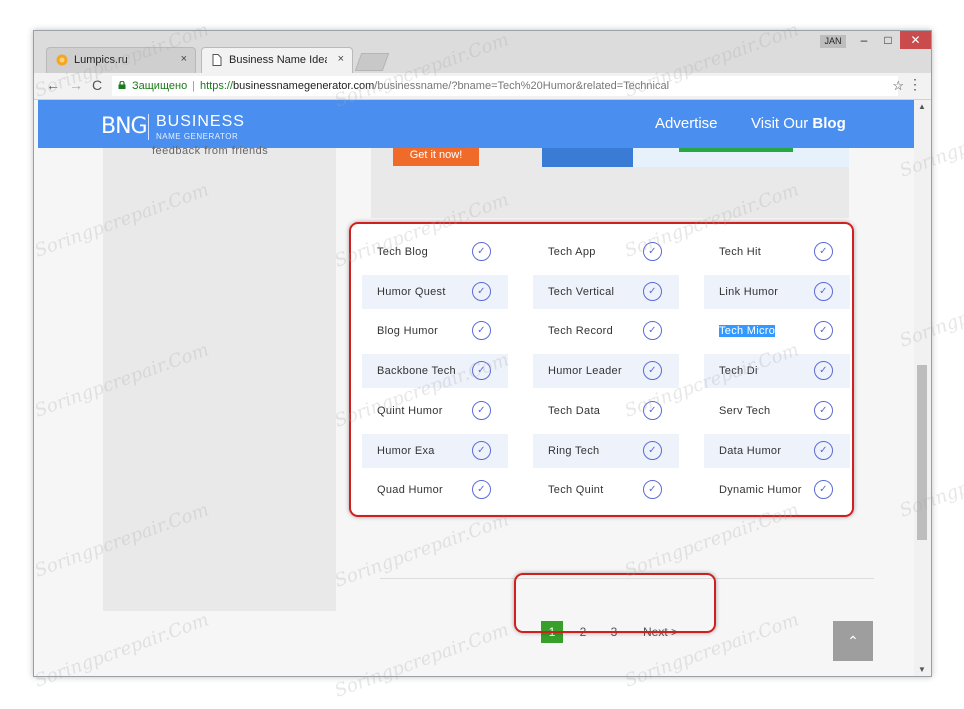 The height and width of the screenshot is (709, 964). I want to click on logo-subtitle: NAME GENERATOR, so click(197, 136).